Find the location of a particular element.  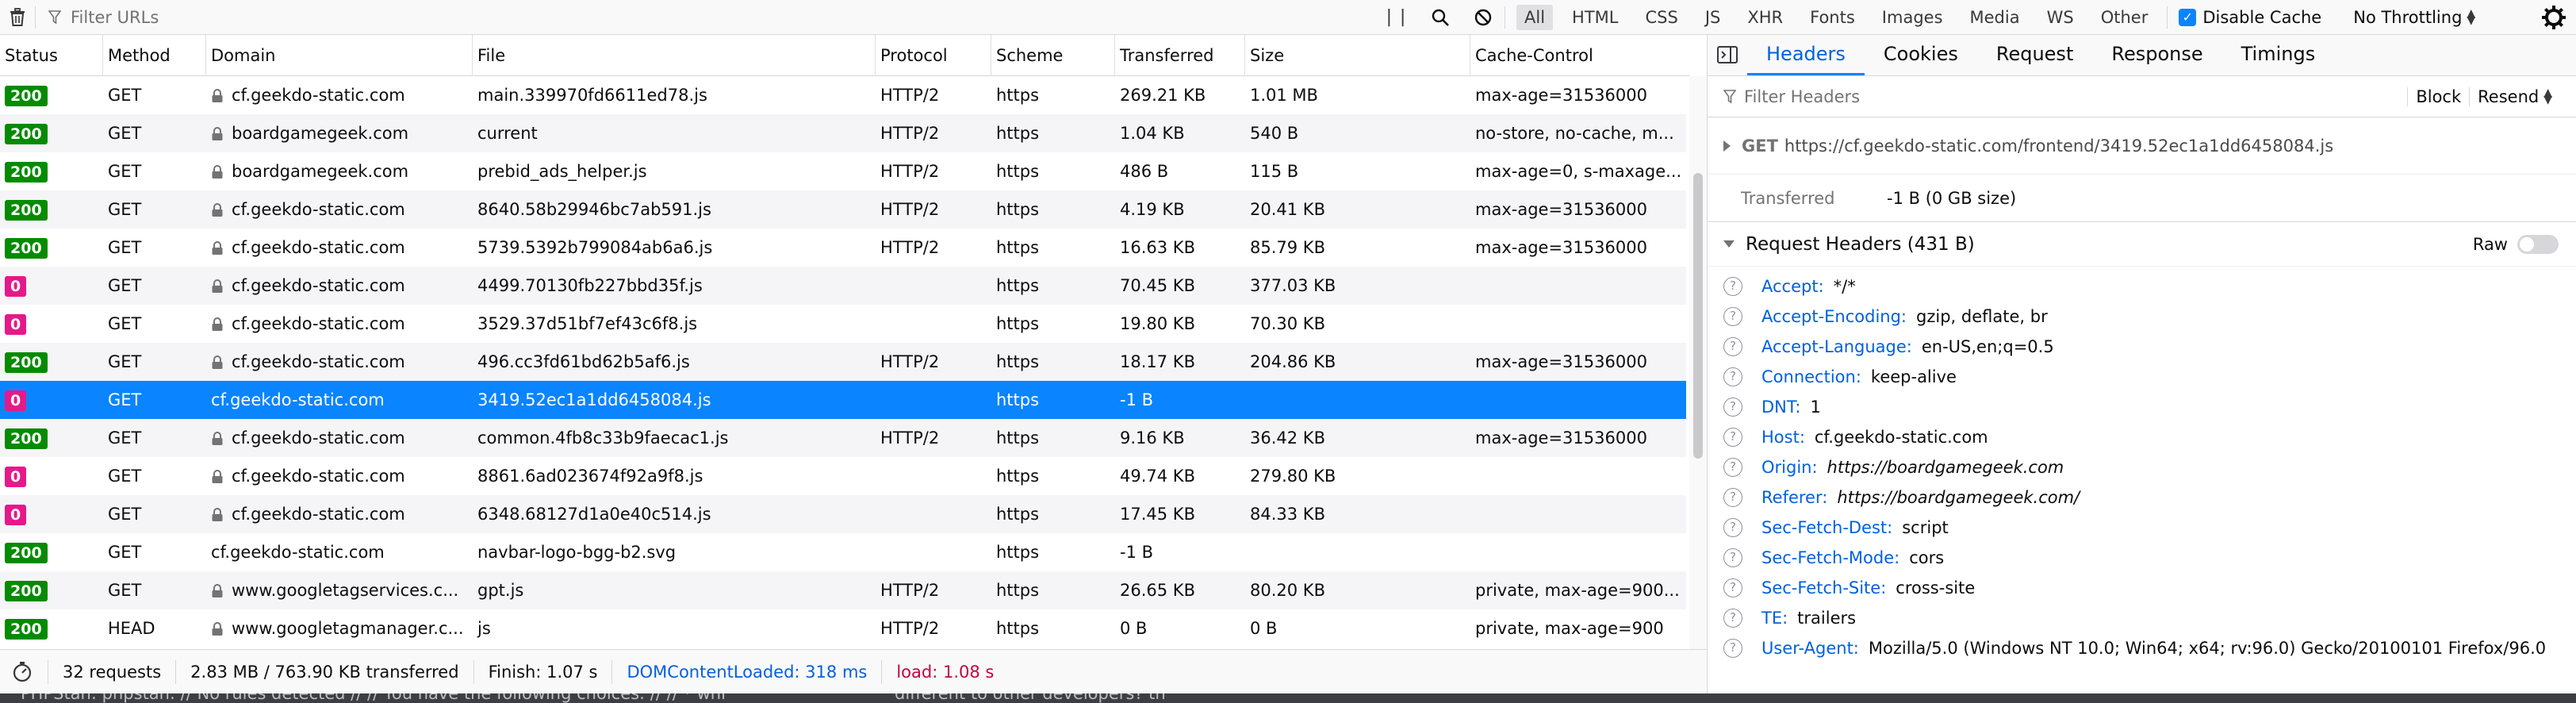

cell-size: 540 B is located at coordinates (1274, 133).